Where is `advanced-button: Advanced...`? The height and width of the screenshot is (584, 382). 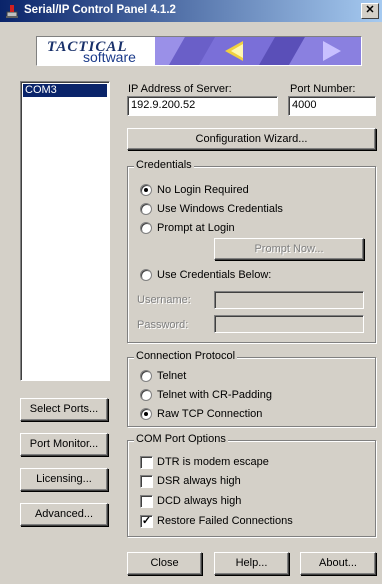
advanced-button: Advanced... is located at coordinates (64, 514).